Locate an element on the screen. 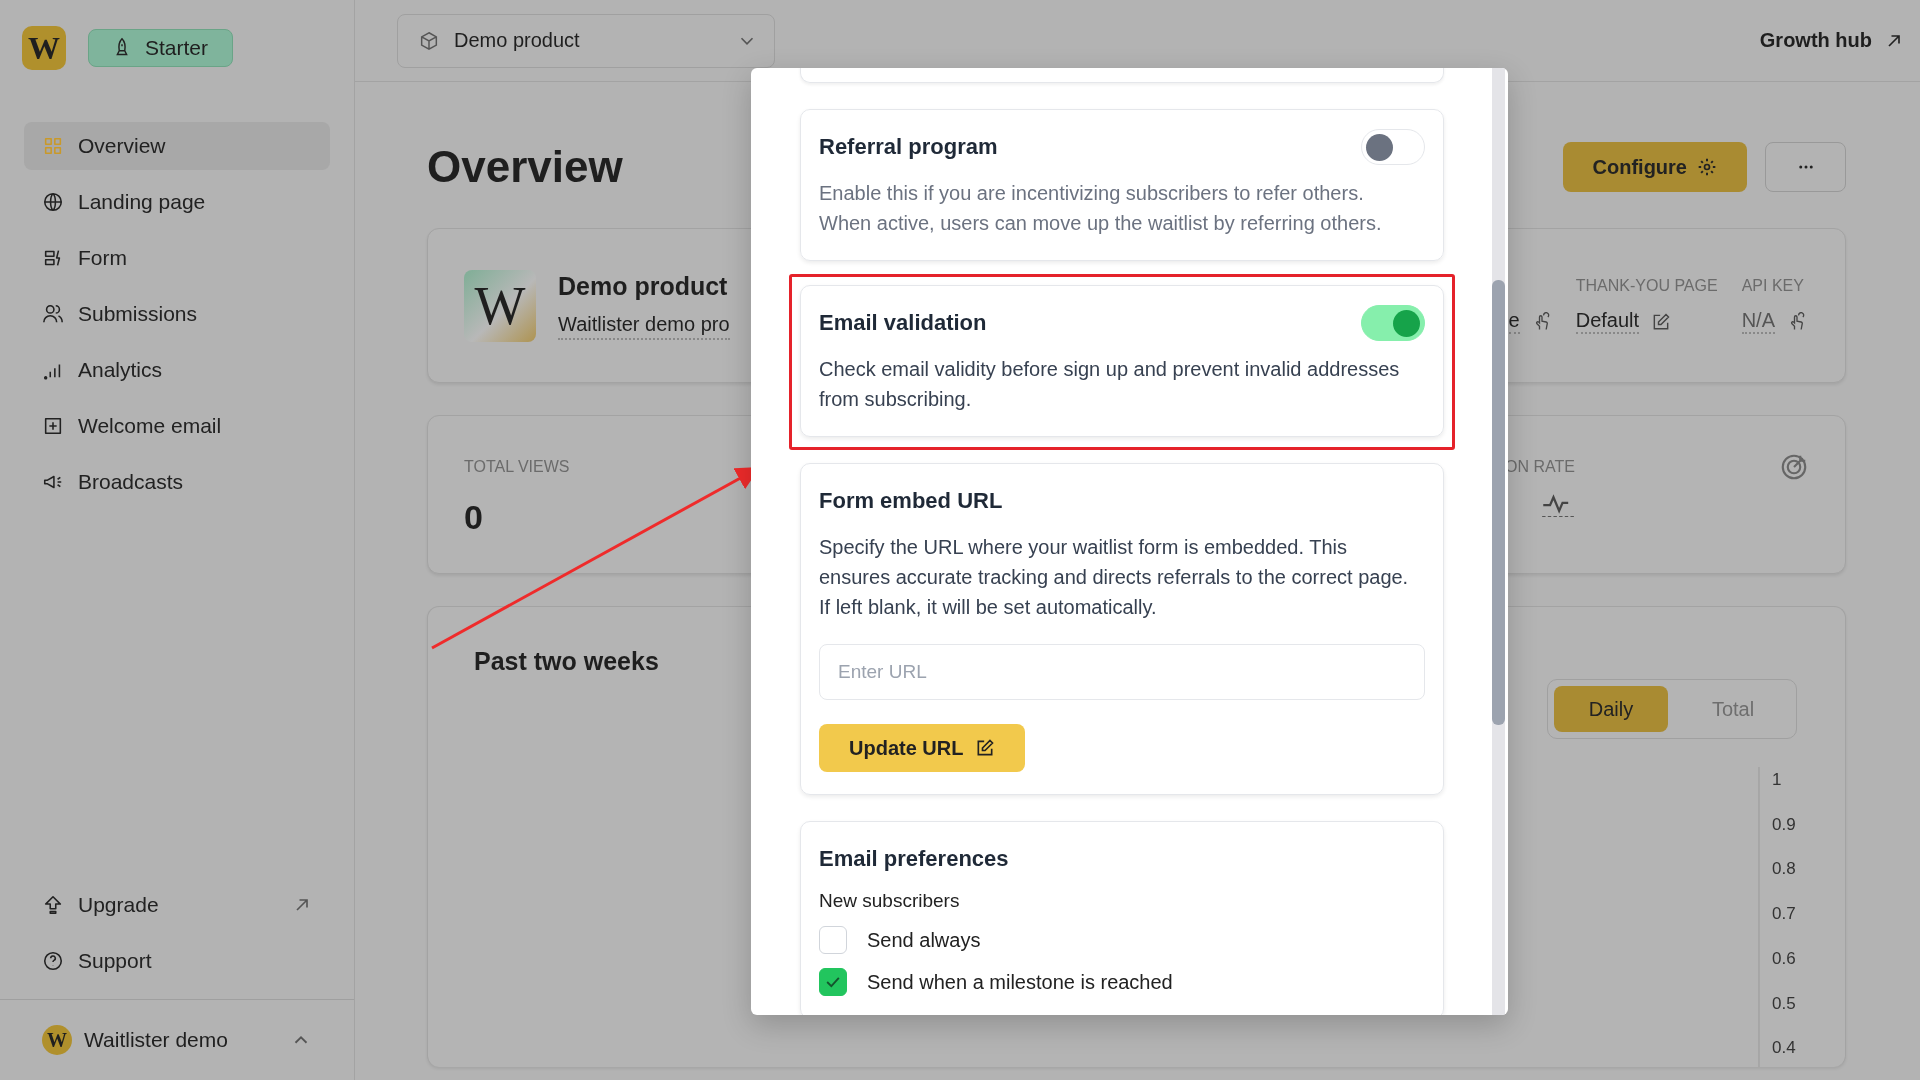  scrollbar-thumb is located at coordinates (1498, 502).